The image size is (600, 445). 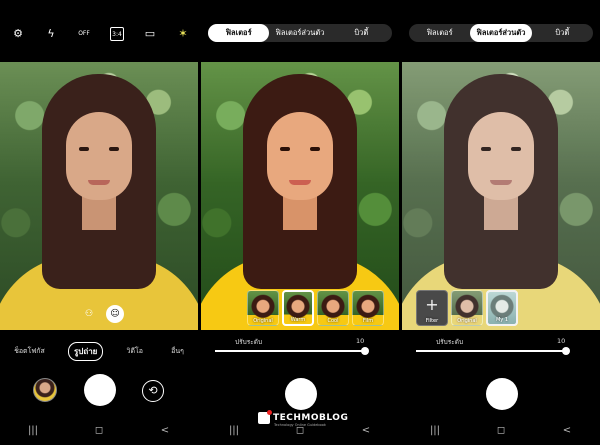 I want to click on filter-warm: Warm, so click(x=298, y=308).